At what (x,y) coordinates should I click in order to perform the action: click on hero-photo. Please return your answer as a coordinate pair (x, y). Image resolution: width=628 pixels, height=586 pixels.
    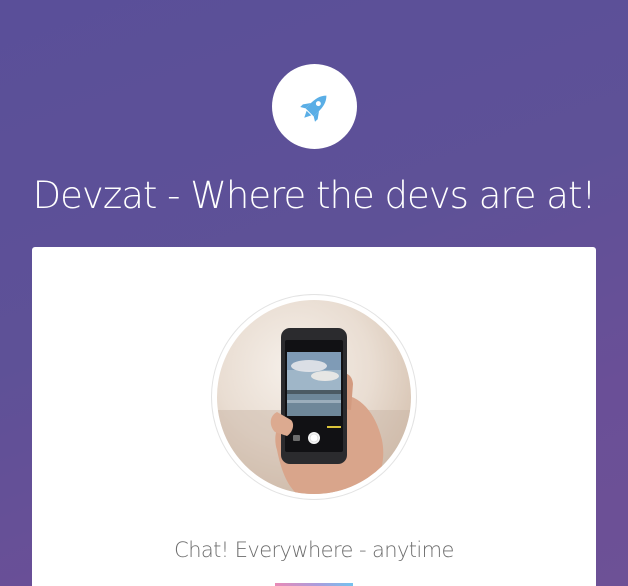
    Looking at the image, I should click on (314, 397).